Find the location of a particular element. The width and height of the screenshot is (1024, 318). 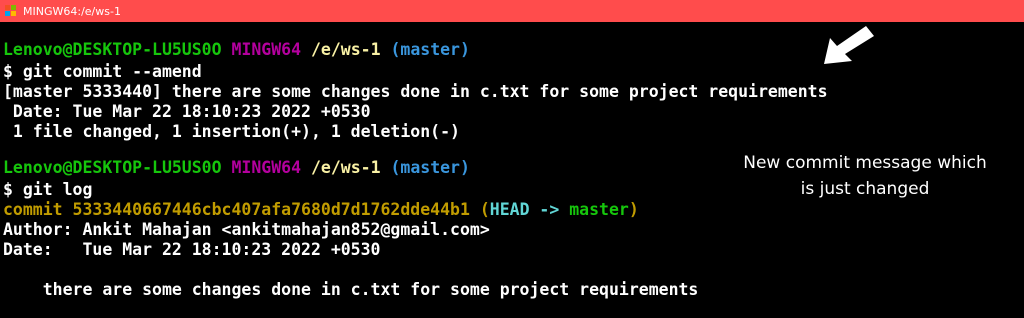

log-close-paren: ) is located at coordinates (633, 209).